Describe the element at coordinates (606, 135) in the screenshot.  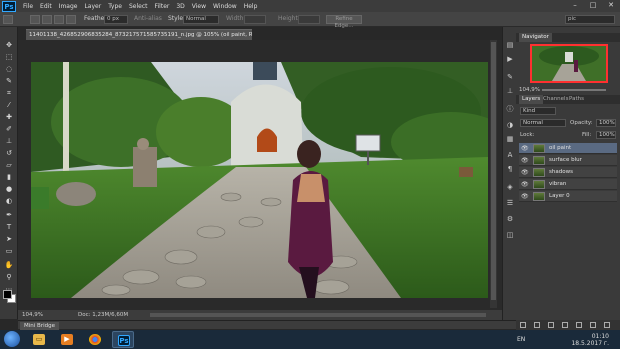
I see `fill-input: 100%` at that location.